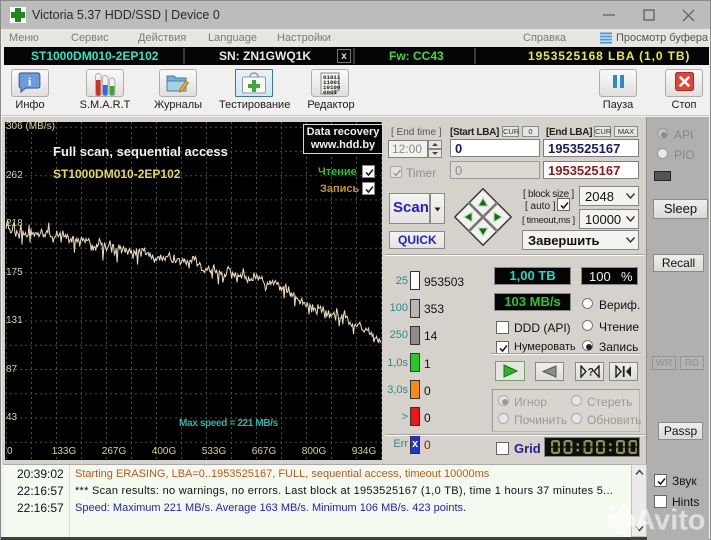 This screenshot has height=540, width=711. I want to click on svg-text: 0001, so click(330, 92).